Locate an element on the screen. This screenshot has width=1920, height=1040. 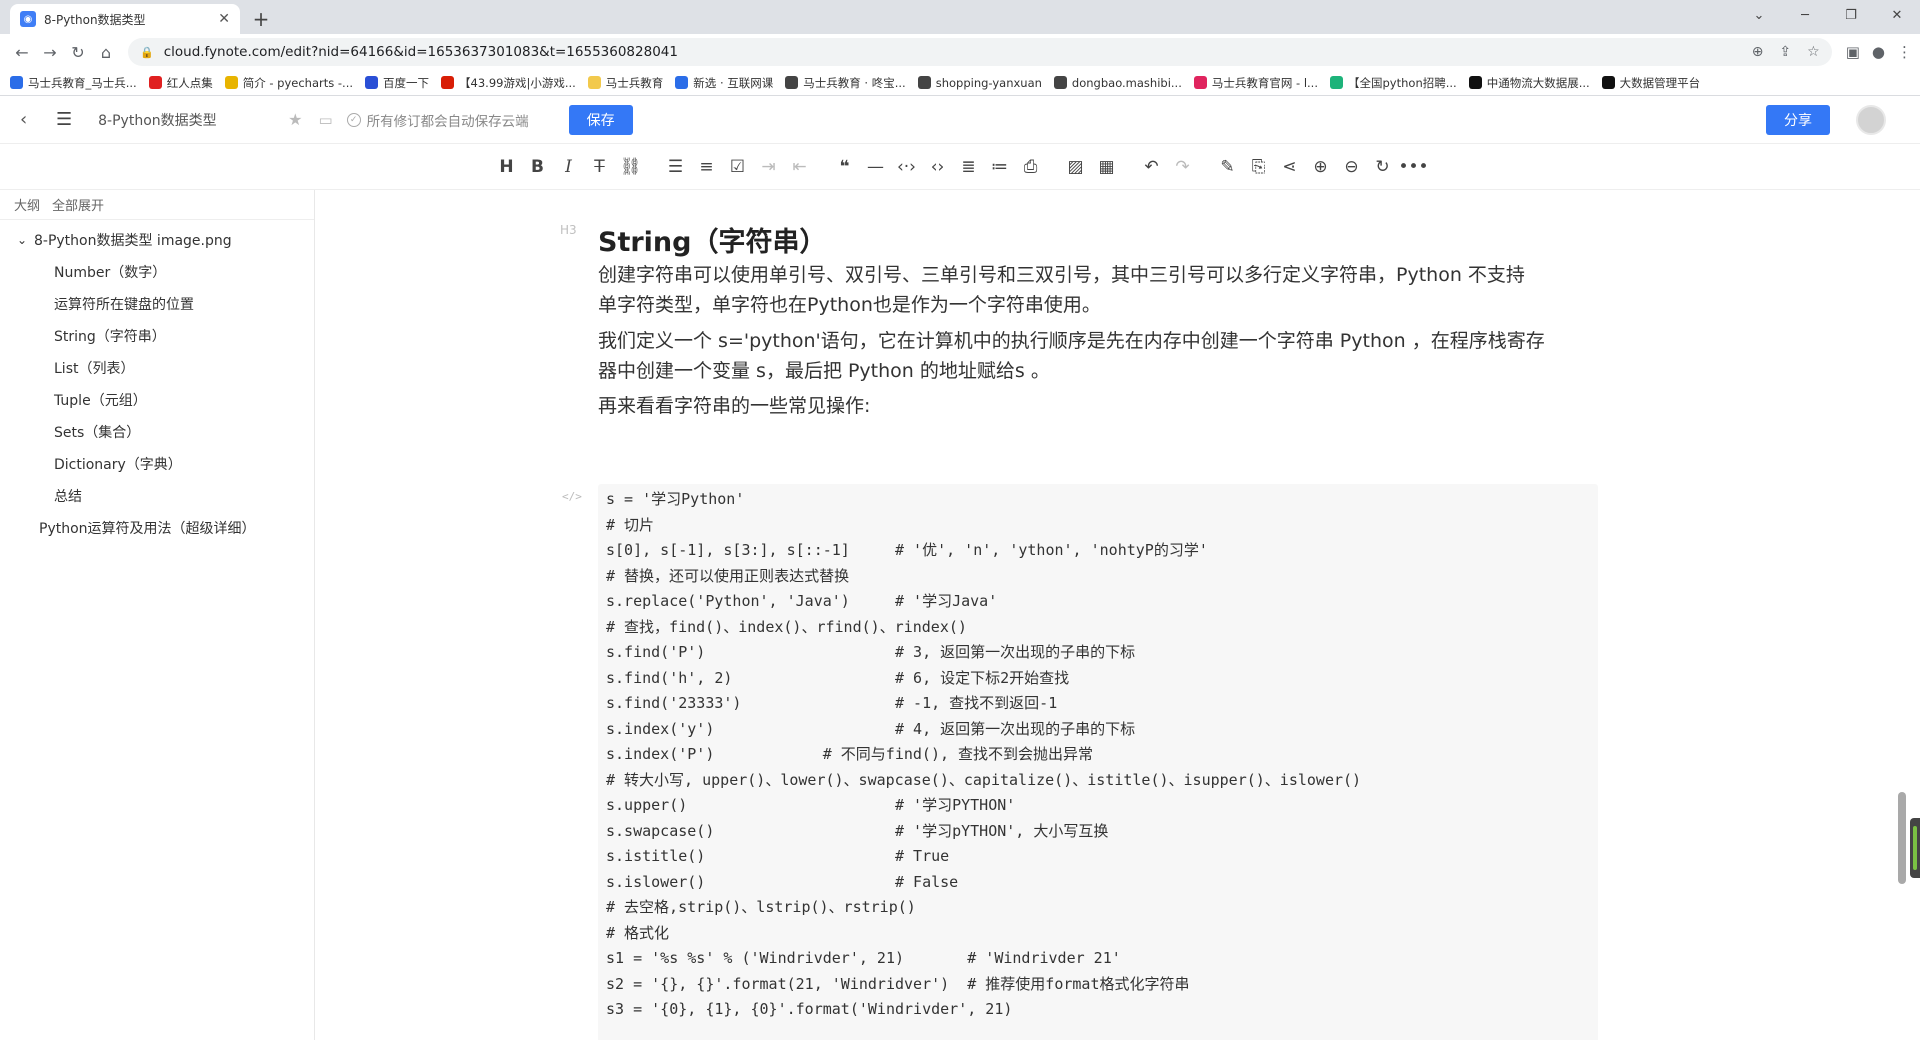
chevron-down-icon: ⌄ is located at coordinates (22, 240).